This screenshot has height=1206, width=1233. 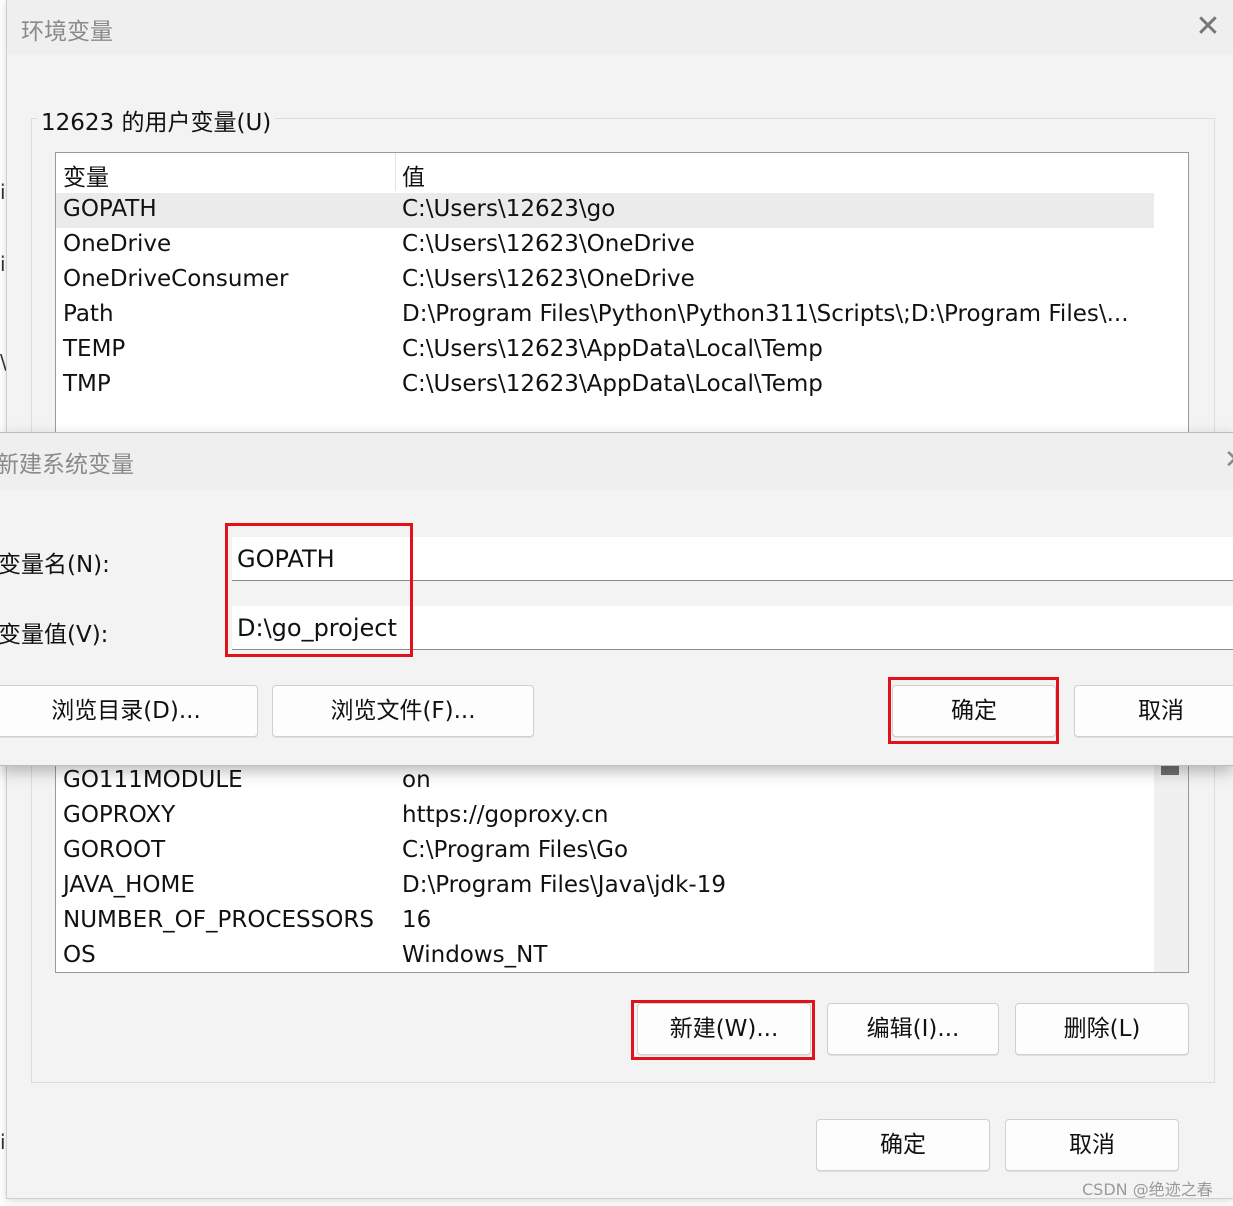 I want to click on delete-variable-button: 删除(L), so click(x=1102, y=1029).